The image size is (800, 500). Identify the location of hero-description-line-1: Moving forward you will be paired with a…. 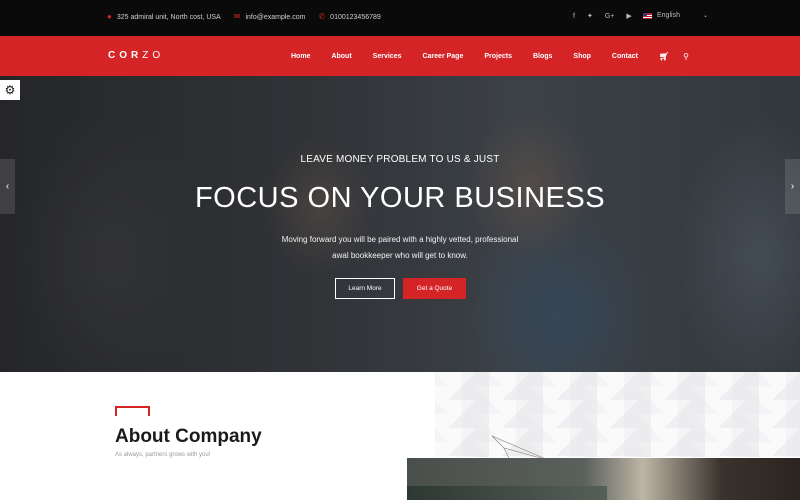
(400, 239).